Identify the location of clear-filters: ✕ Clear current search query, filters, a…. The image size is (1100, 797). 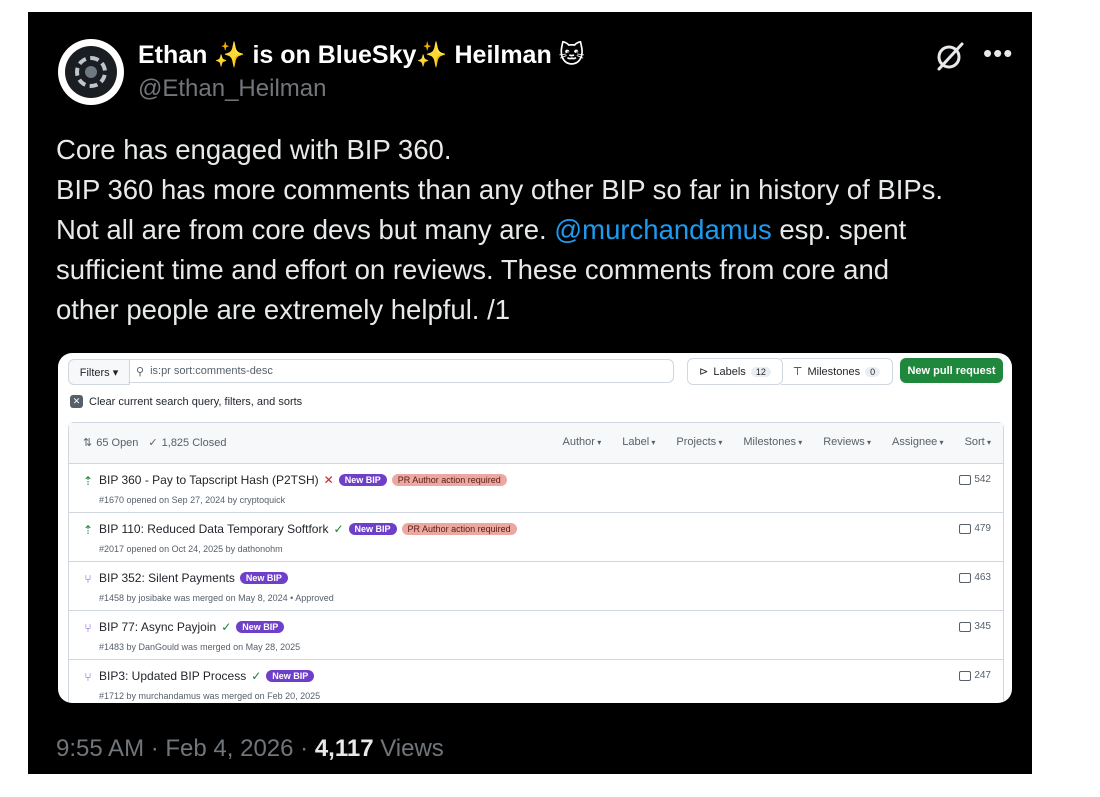
(186, 401).